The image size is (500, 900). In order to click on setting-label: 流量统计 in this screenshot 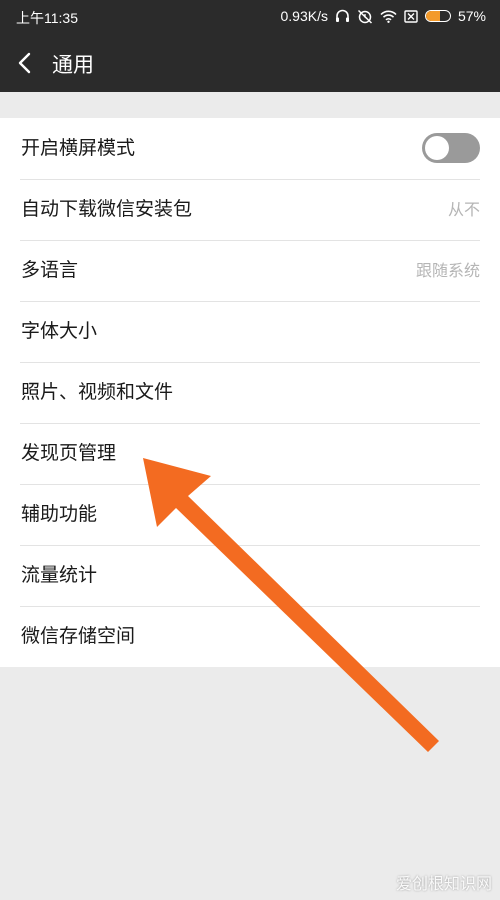, I will do `click(59, 575)`.